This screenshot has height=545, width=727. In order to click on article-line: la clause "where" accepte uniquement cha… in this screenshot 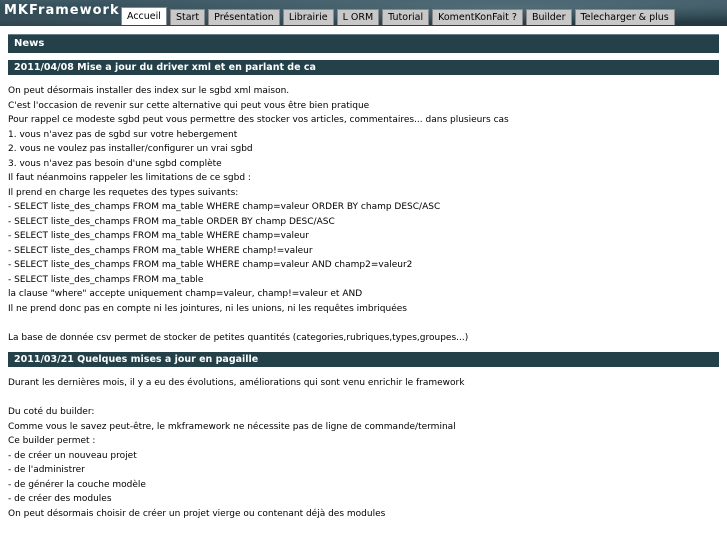, I will do `click(185, 294)`.